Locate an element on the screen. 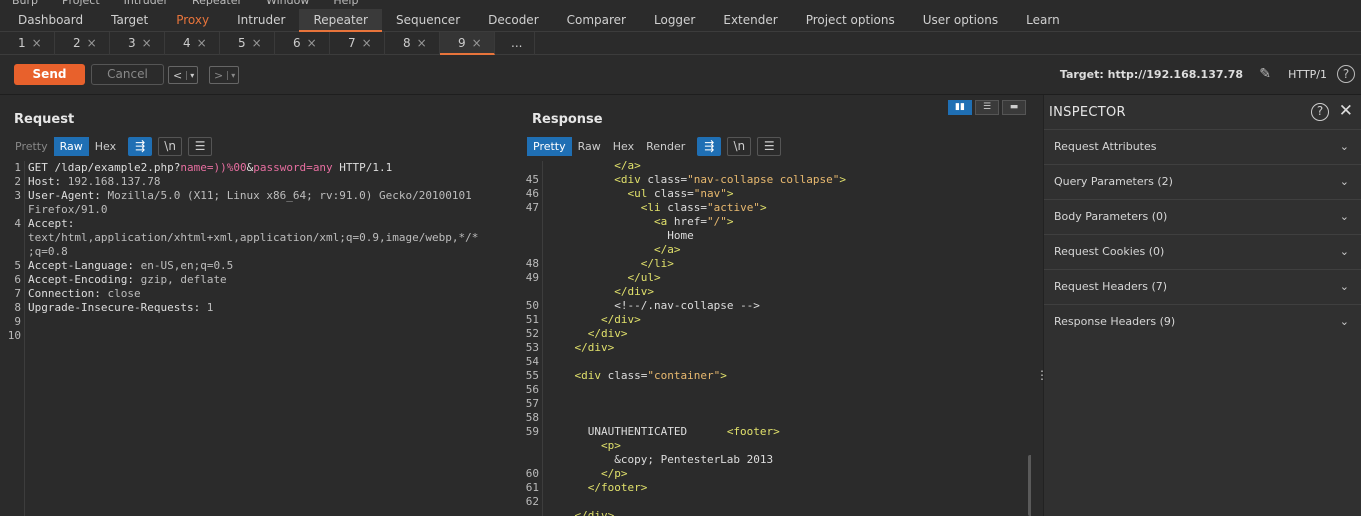 The height and width of the screenshot is (516, 1361). response-tab-render: Render is located at coordinates (665, 146).